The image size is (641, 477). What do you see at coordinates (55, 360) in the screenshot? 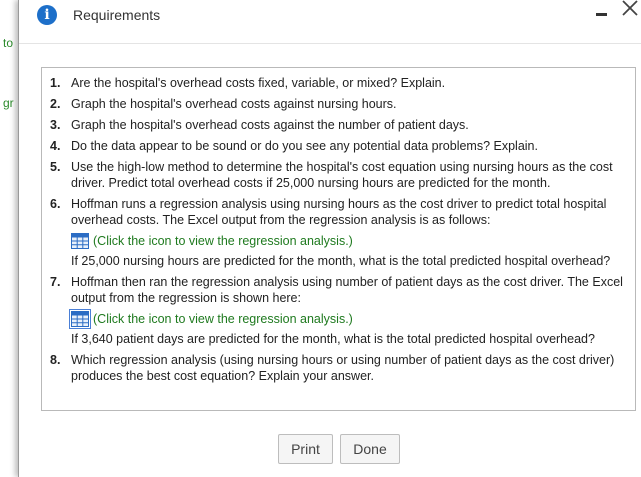
I see `requirement-number: 8.` at bounding box center [55, 360].